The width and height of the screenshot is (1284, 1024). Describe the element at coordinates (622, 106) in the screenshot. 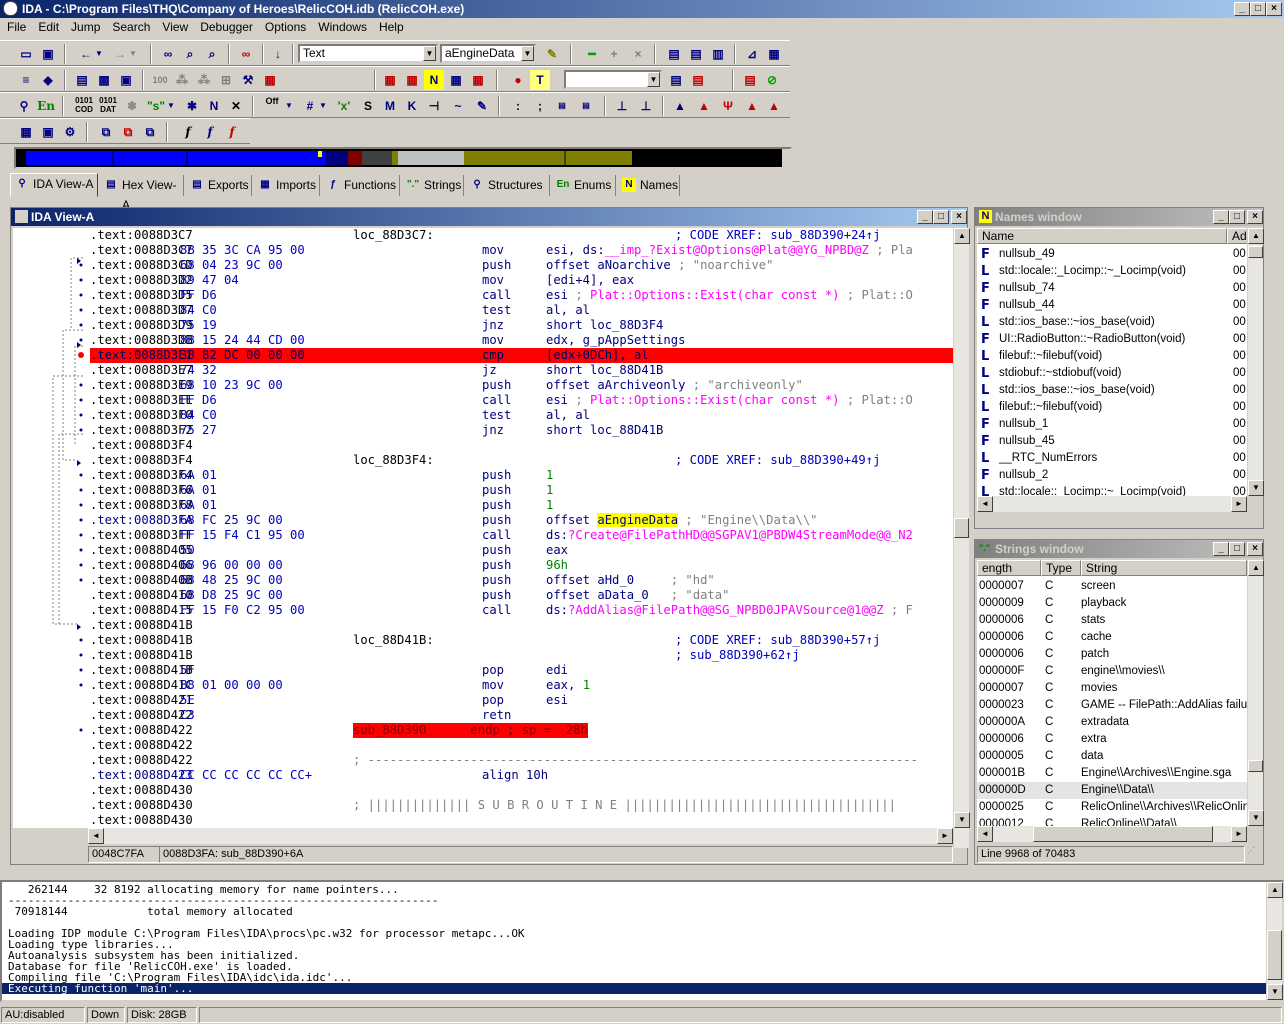

I see `chart-icon: ⊥` at that location.